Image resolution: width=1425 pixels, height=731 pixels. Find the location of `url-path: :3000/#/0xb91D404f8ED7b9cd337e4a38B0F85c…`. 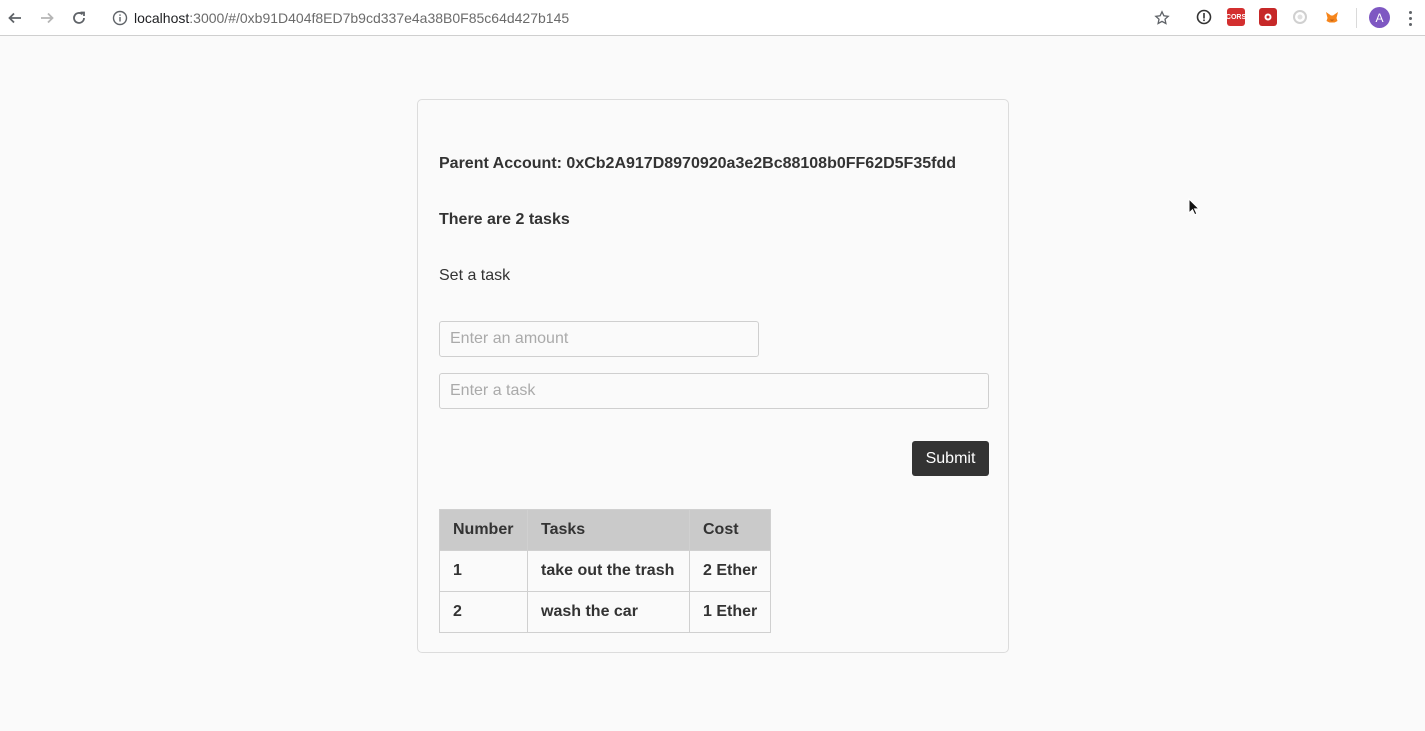

url-path: :3000/#/0xb91D404f8ED7b9cd337e4a38B0F85c… is located at coordinates (379, 18).